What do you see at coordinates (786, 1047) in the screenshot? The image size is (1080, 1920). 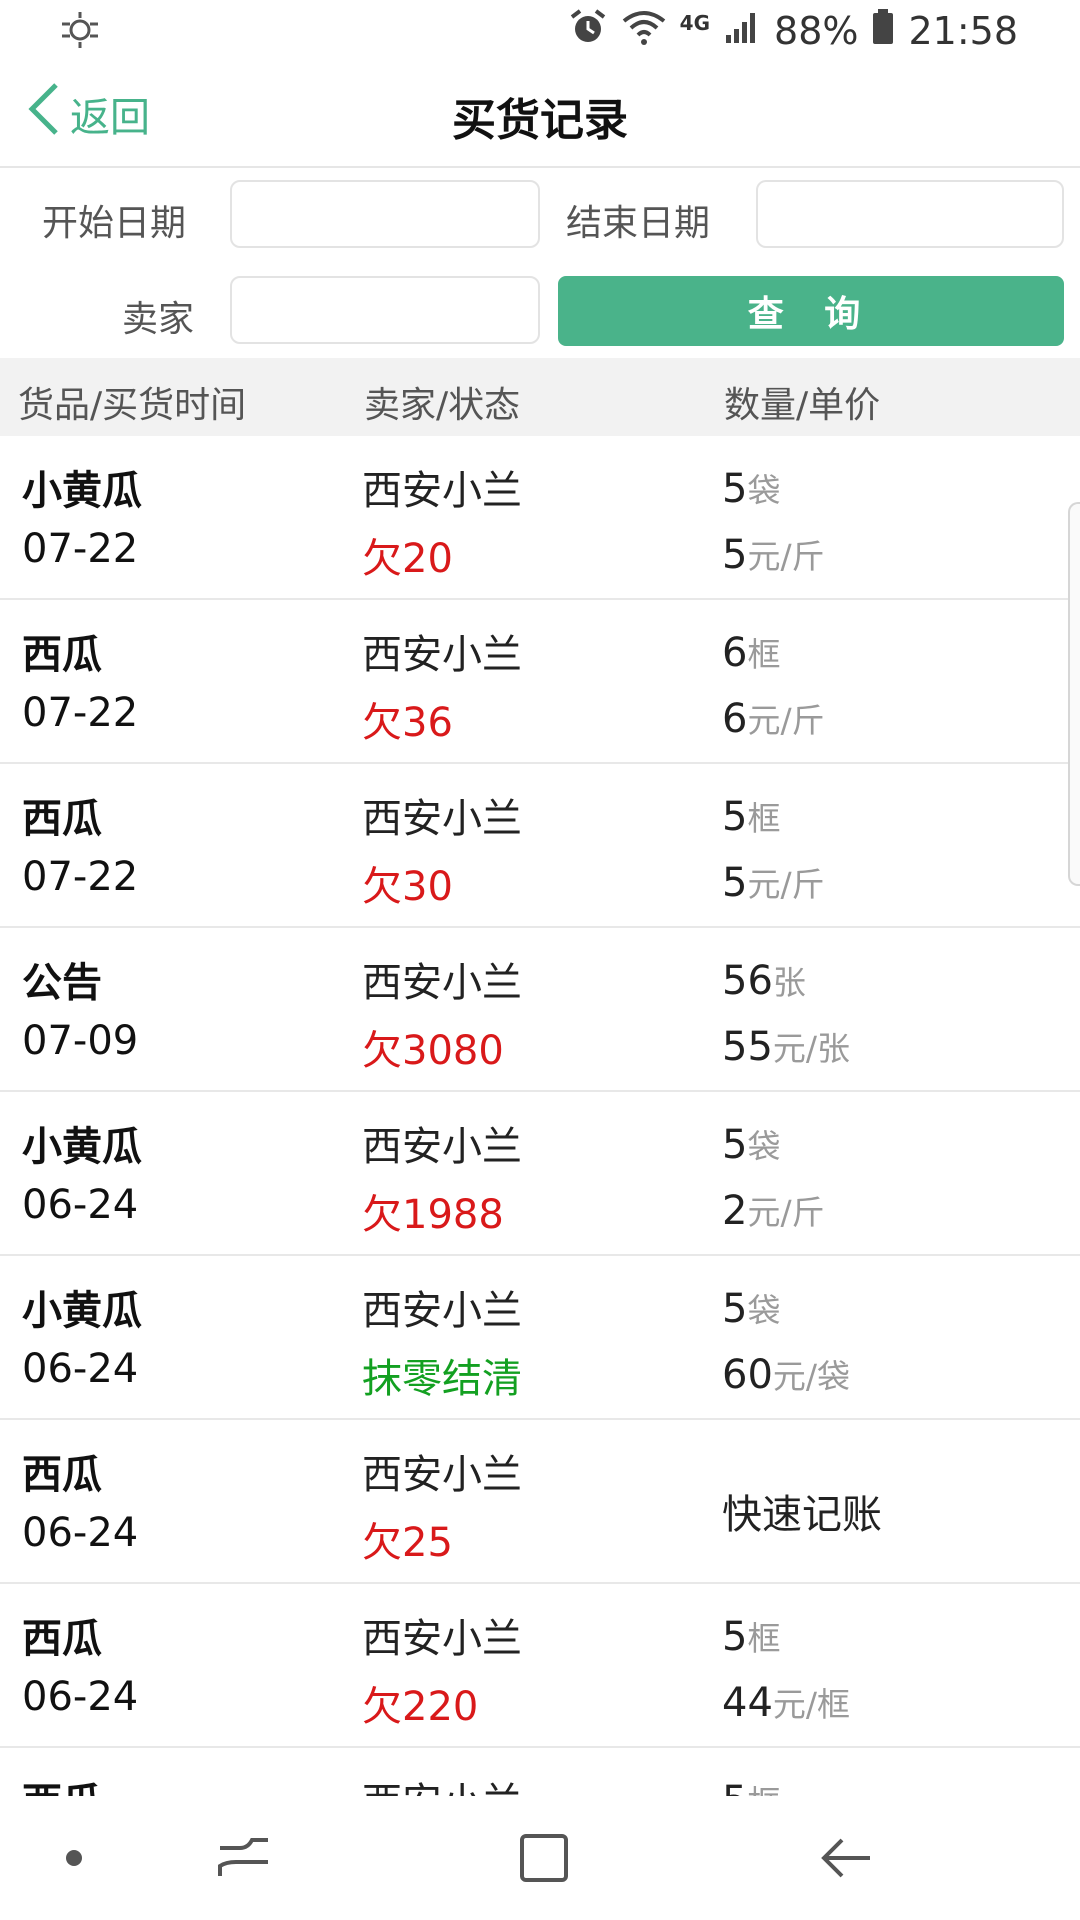 I see `unit-price: 55元/张` at bounding box center [786, 1047].